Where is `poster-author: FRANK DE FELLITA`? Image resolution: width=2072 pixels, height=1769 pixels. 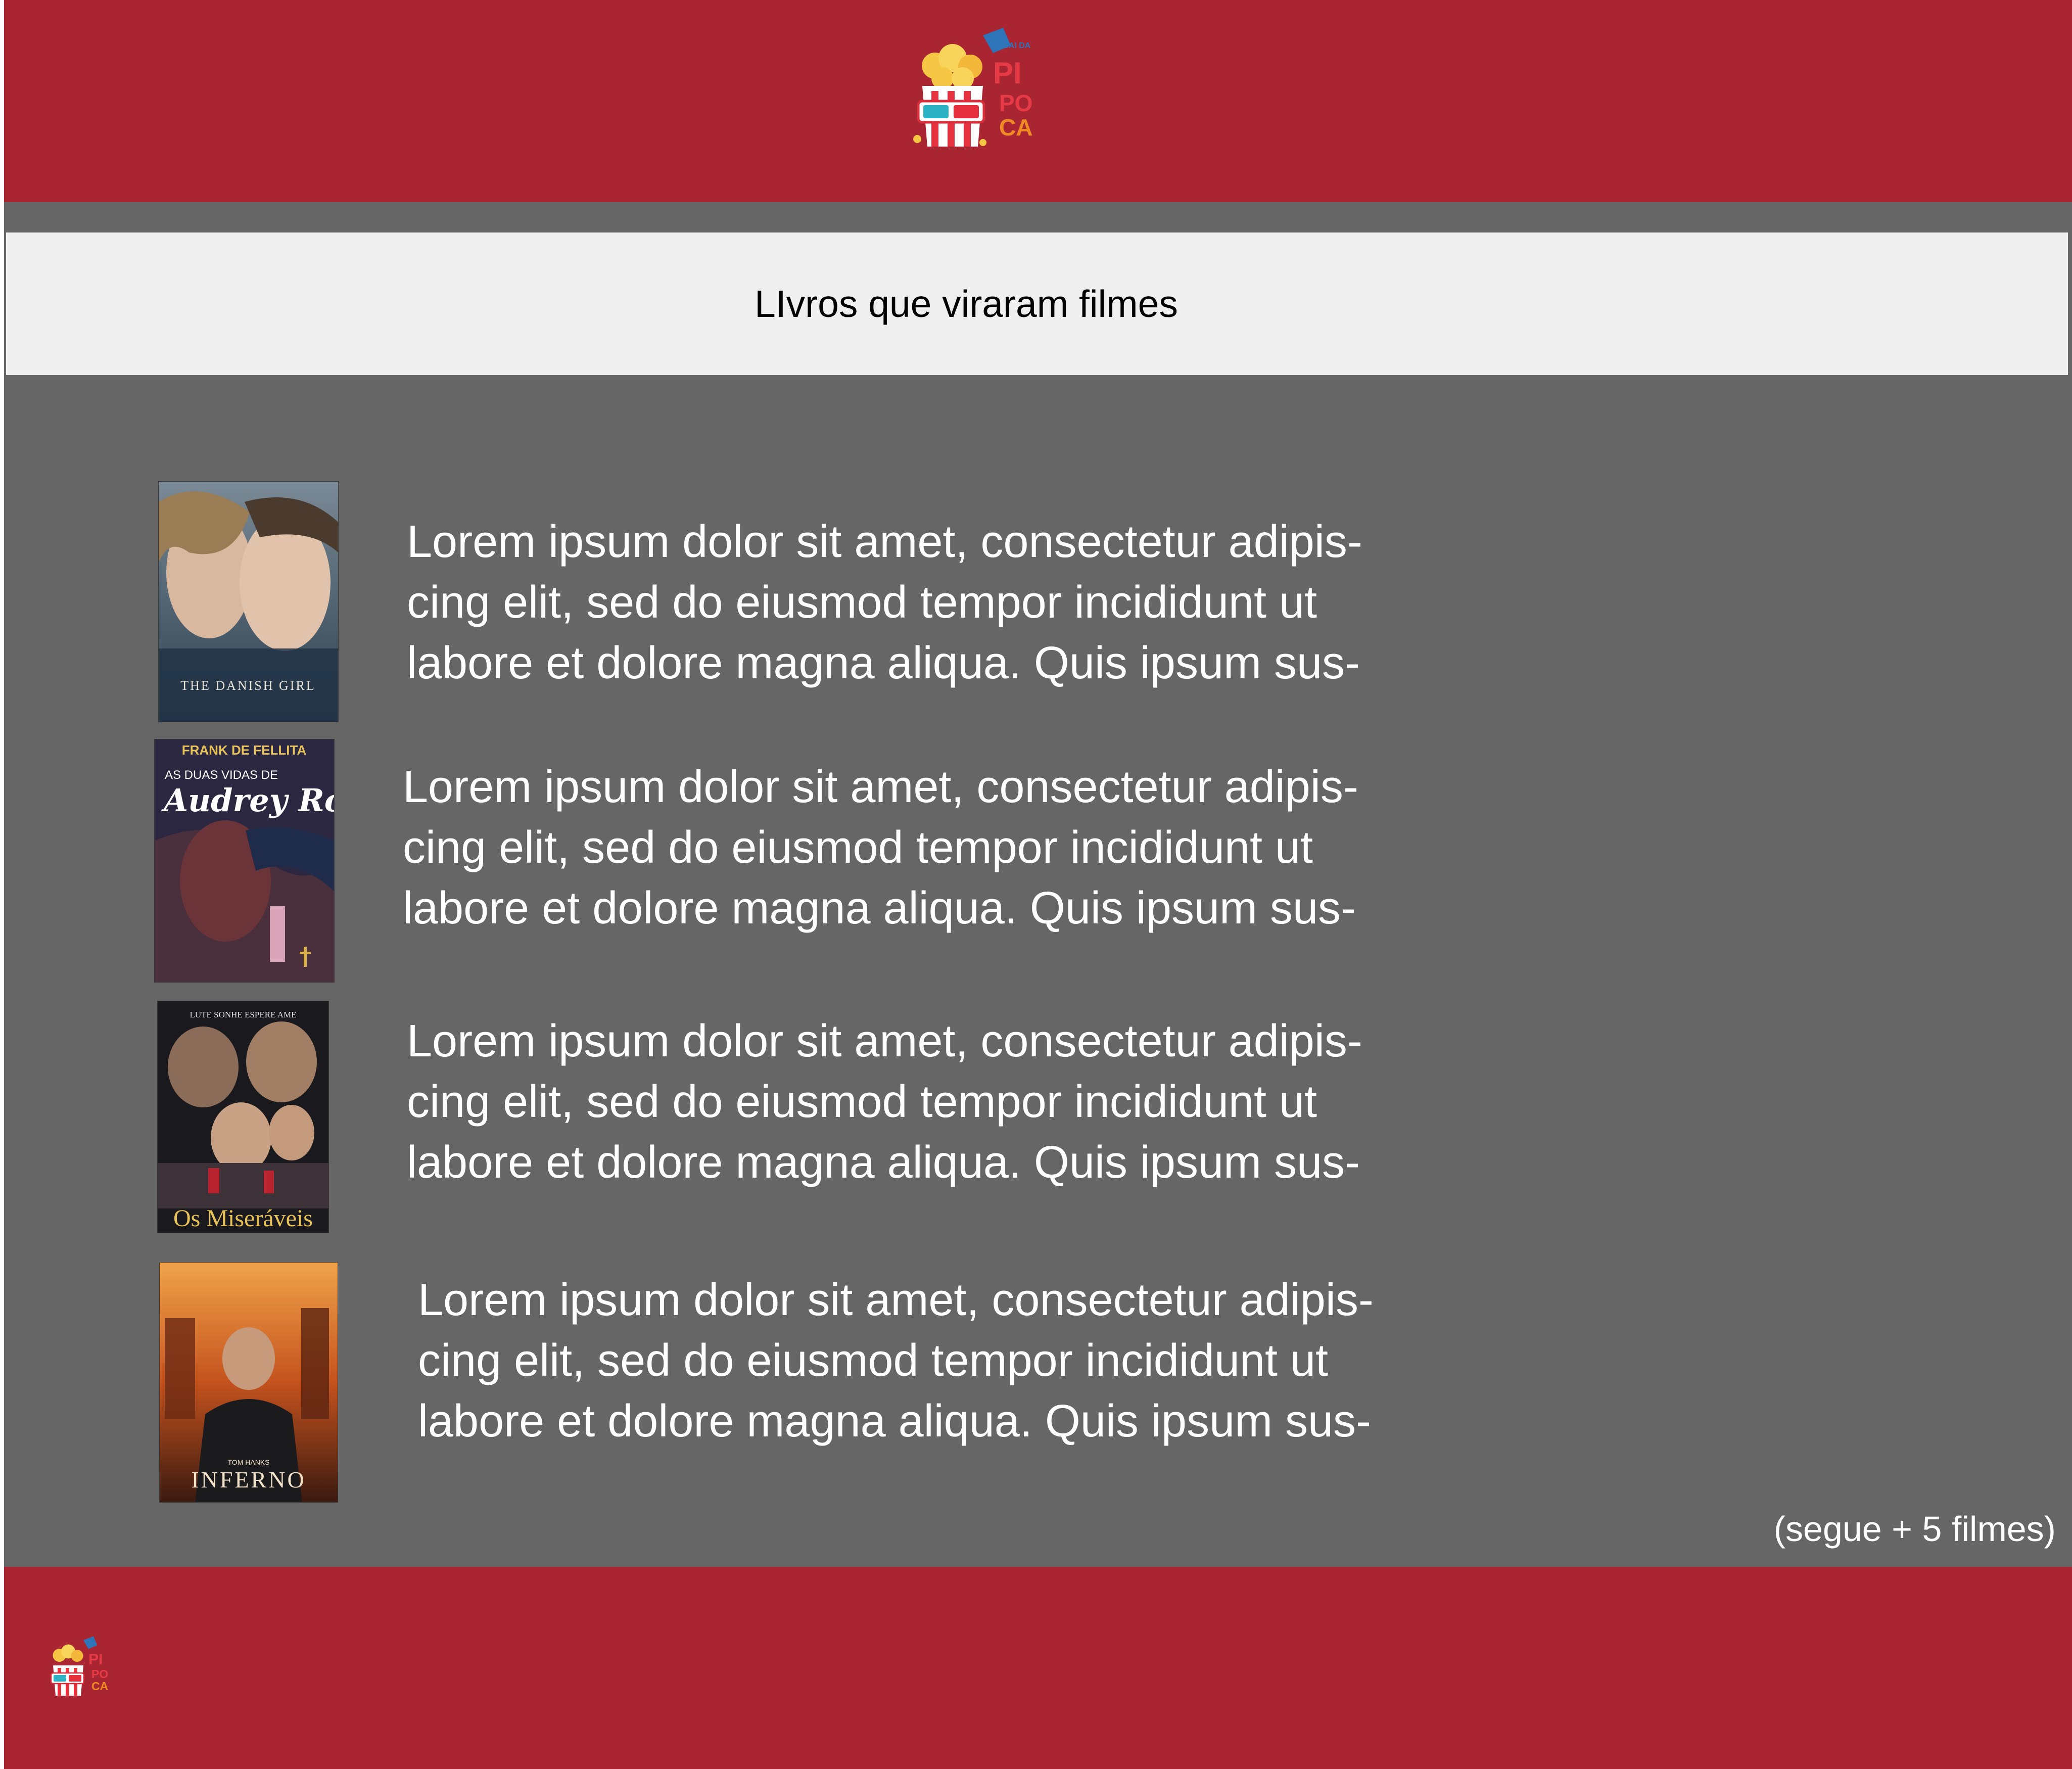 poster-author: FRANK DE FELLITA is located at coordinates (244, 750).